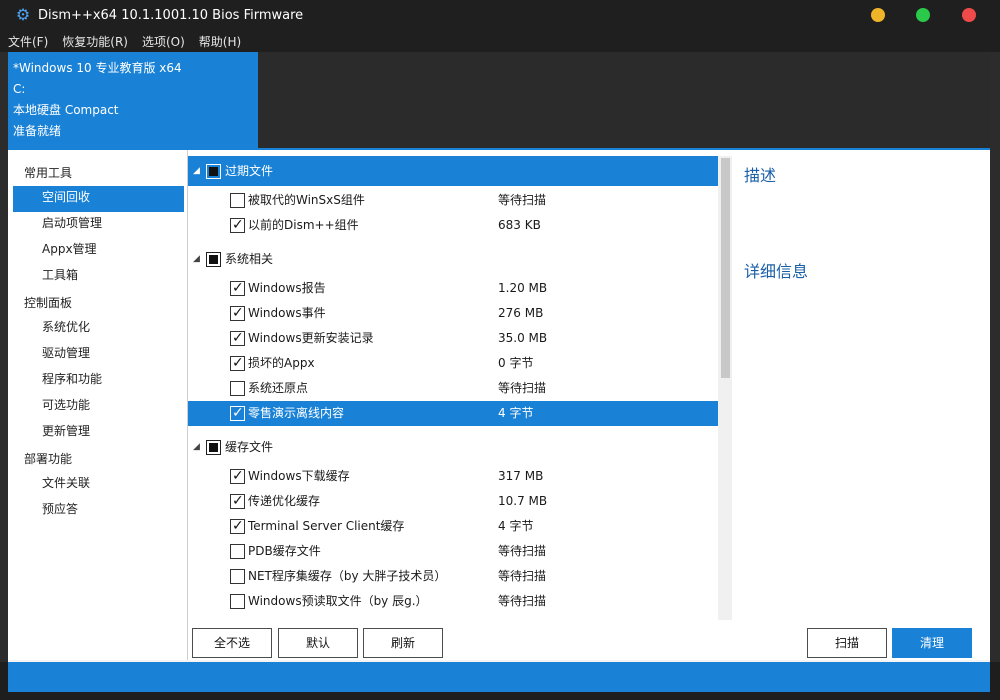 This screenshot has height=700, width=1000. What do you see at coordinates (318, 643) in the screenshot?
I see `default-button: 默认` at bounding box center [318, 643].